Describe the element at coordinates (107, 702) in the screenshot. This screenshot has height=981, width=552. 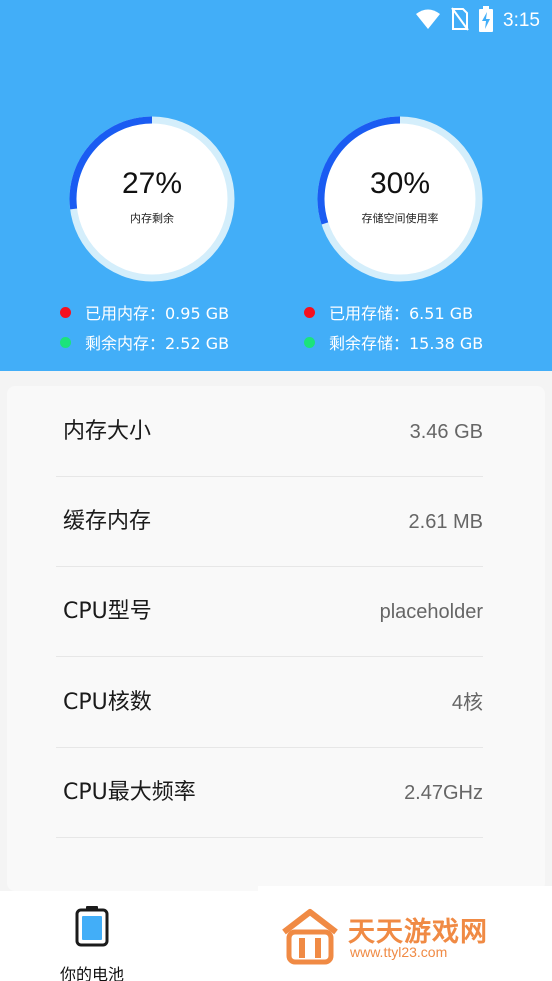
I see `info-key: CPU核数` at that location.